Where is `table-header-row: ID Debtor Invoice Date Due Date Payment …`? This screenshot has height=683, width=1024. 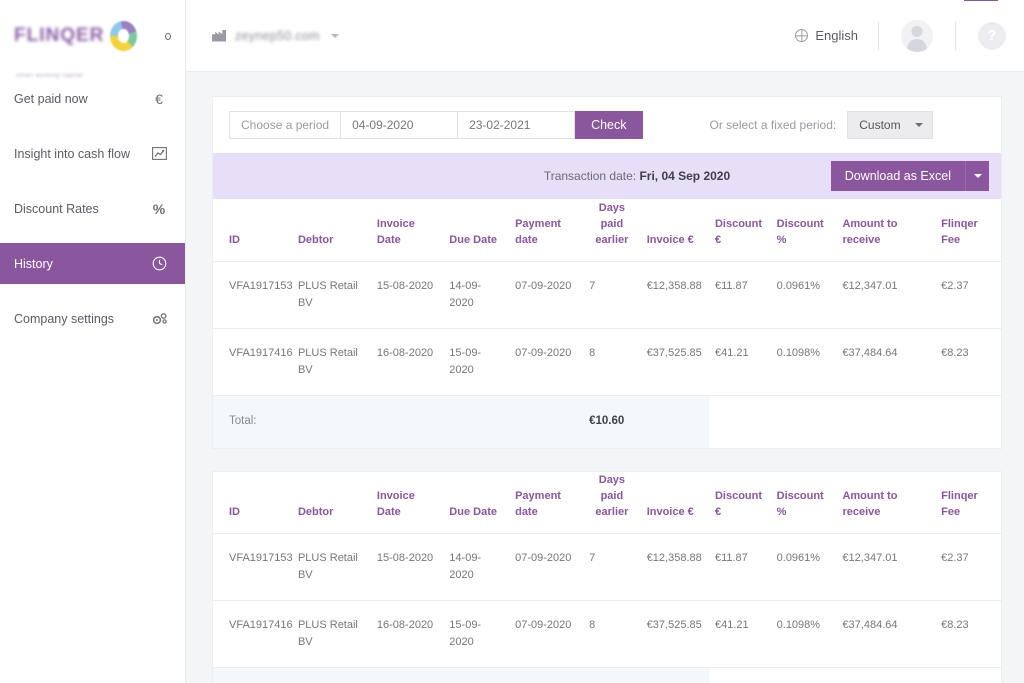 table-header-row: ID Debtor Invoice Date Due Date Payment … is located at coordinates (607, 502).